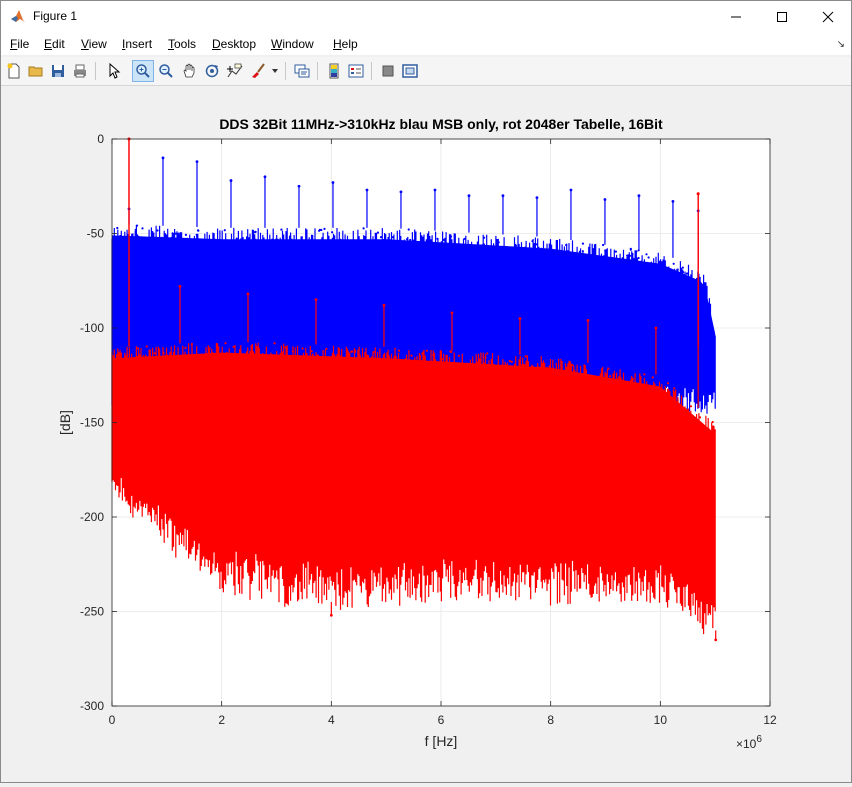  What do you see at coordinates (54, 44) in the screenshot?
I see `menu-edit: Edit` at bounding box center [54, 44].